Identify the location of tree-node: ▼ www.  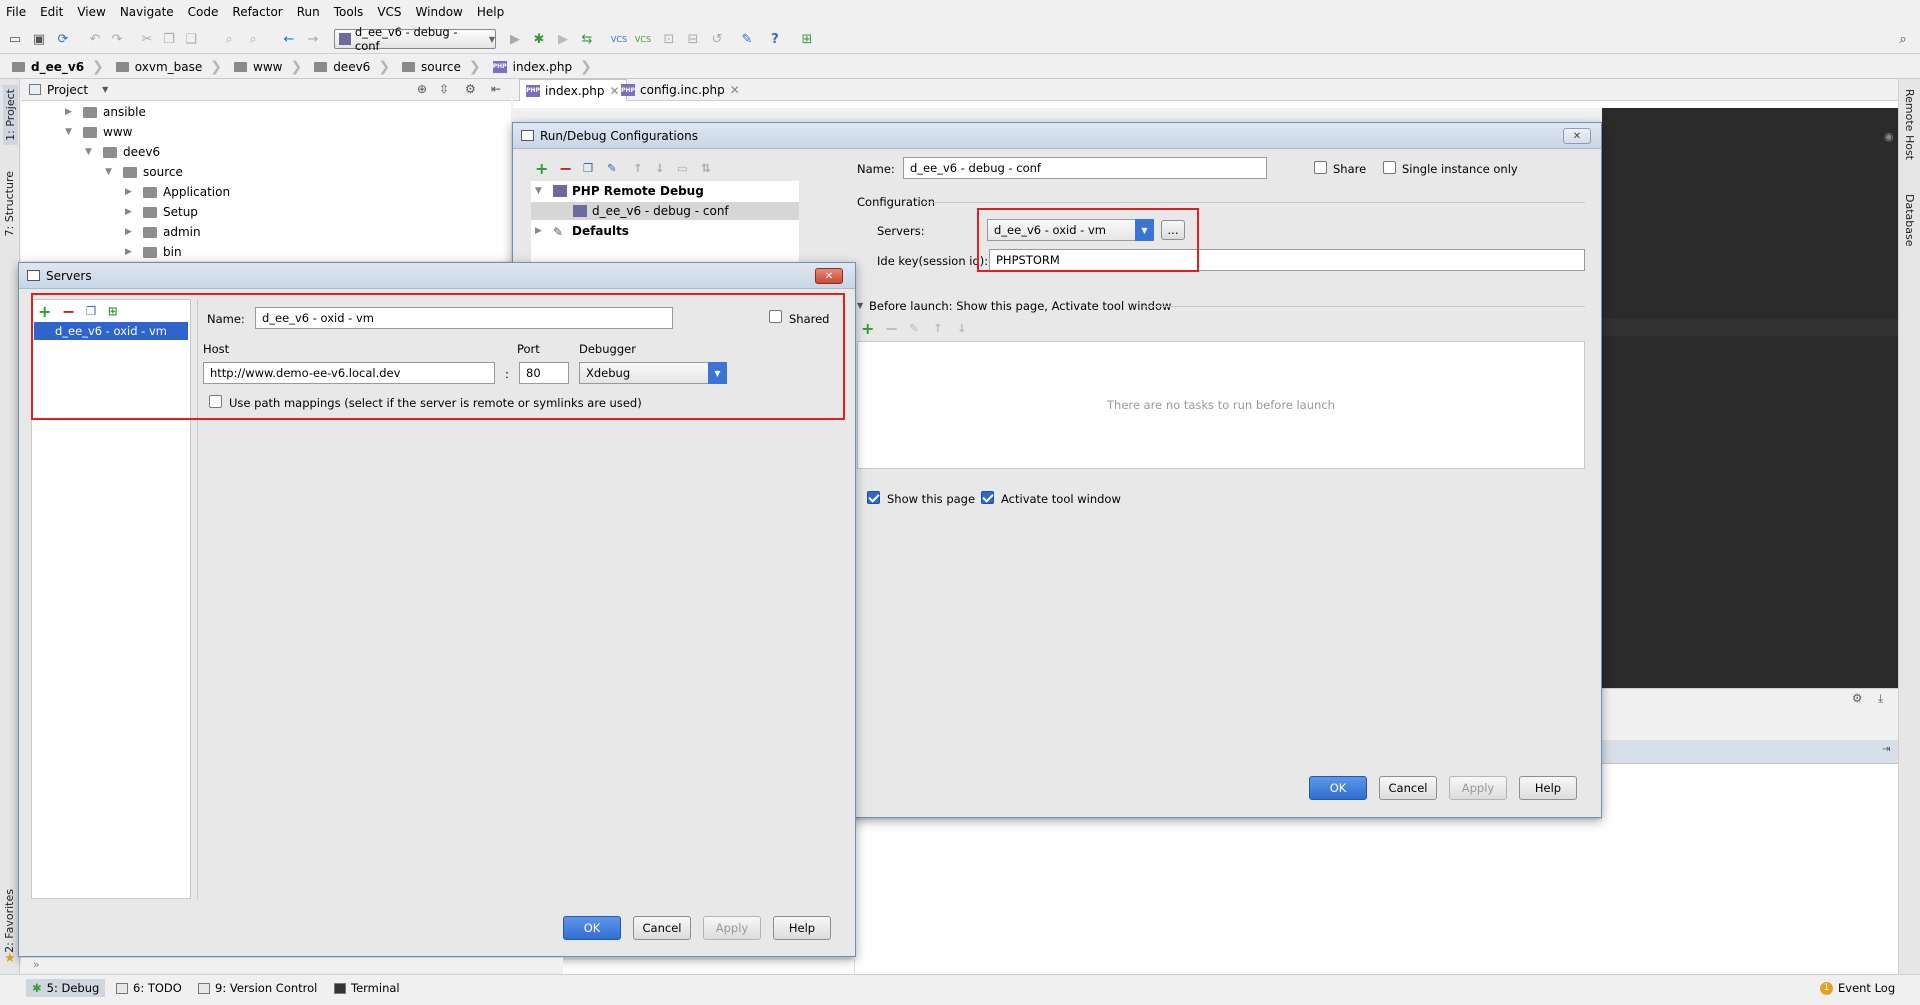
(98, 132).